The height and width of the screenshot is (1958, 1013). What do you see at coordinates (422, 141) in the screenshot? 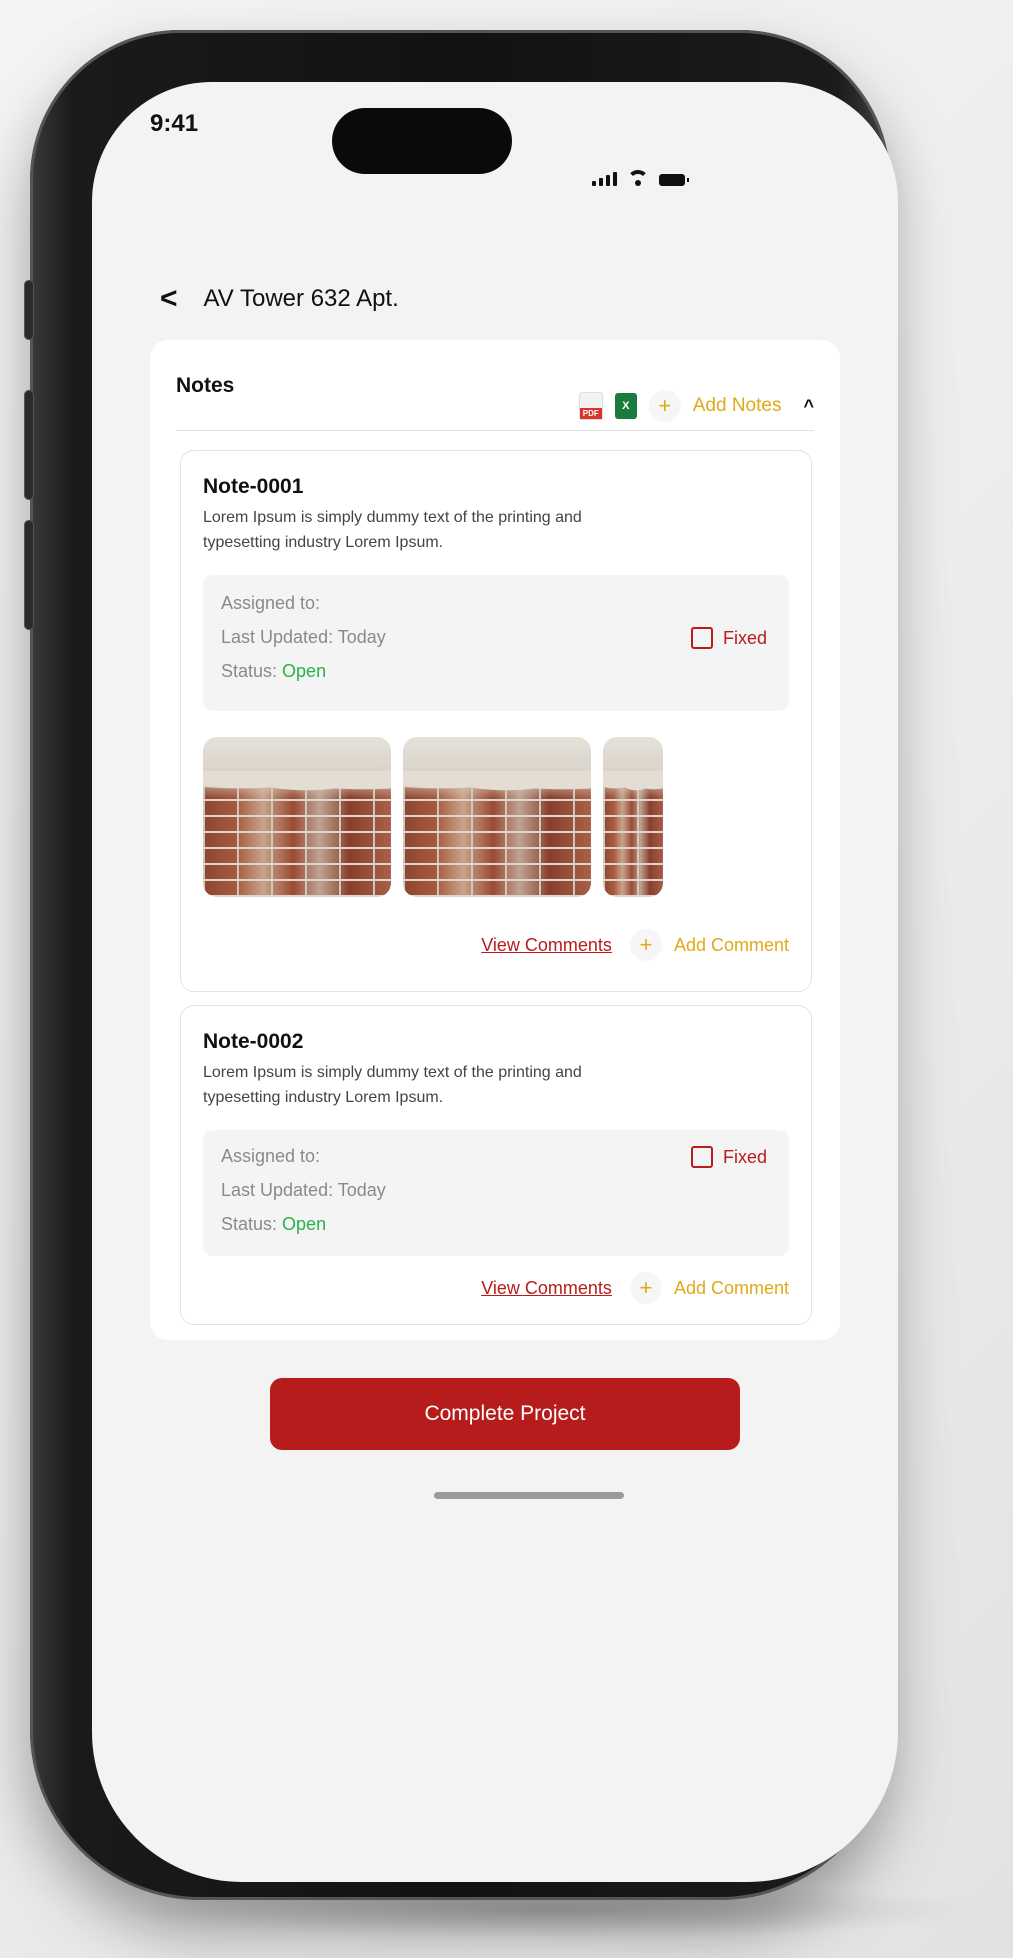
I see `dynamic-island` at bounding box center [422, 141].